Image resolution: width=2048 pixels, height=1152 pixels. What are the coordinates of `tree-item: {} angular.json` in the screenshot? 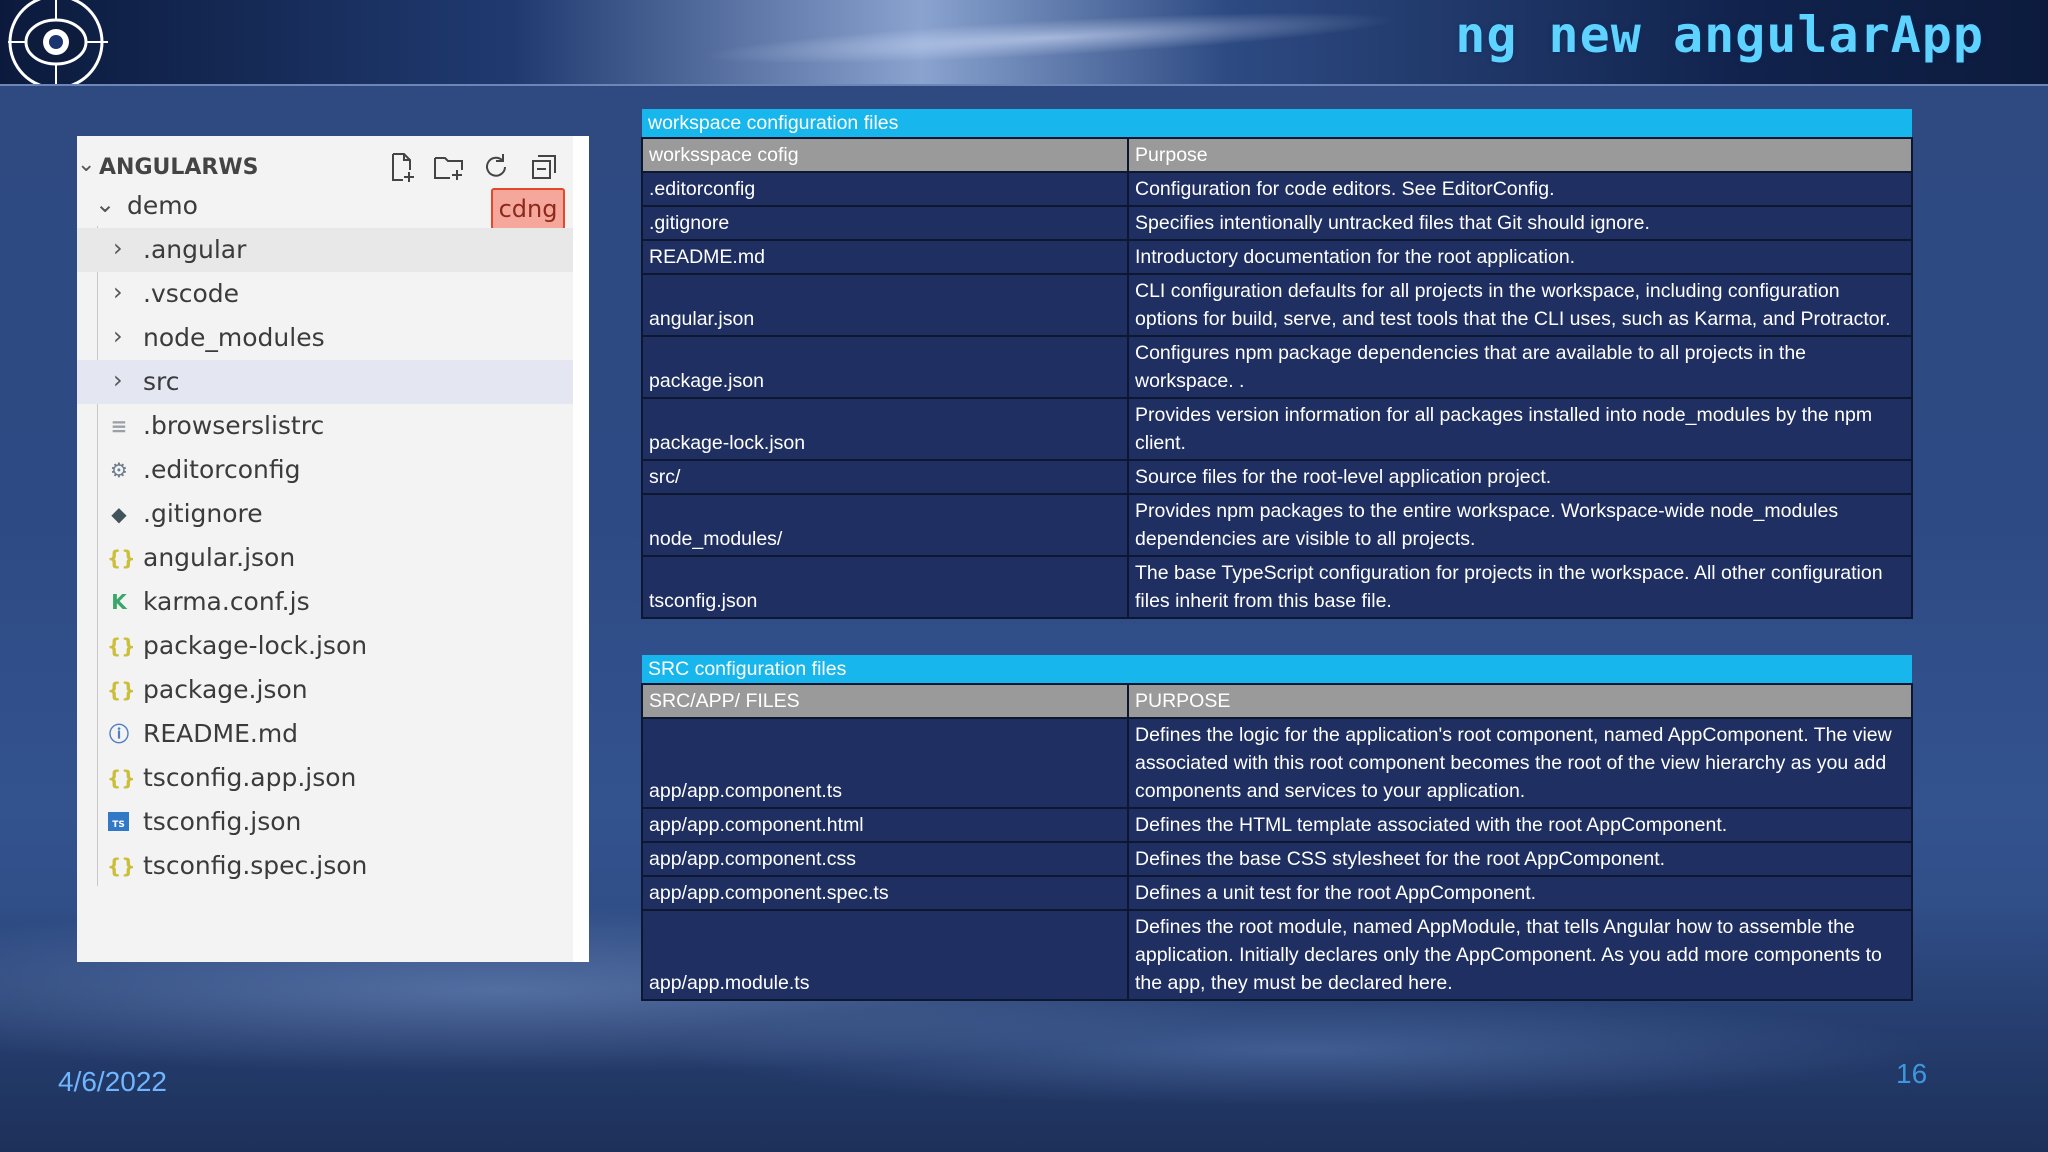 It's located at (325, 558).